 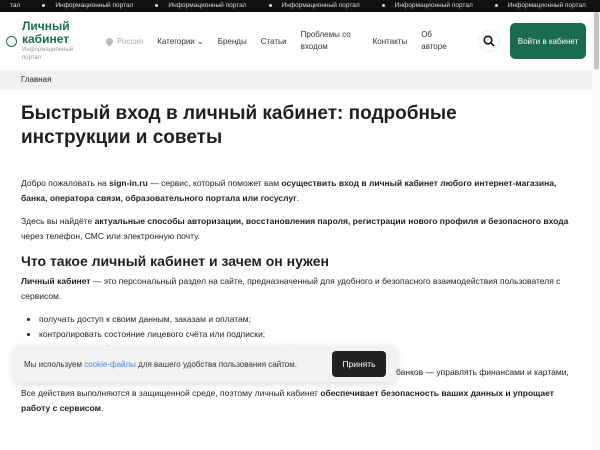 I want to click on breadcrumb: Главная, so click(x=296, y=80).